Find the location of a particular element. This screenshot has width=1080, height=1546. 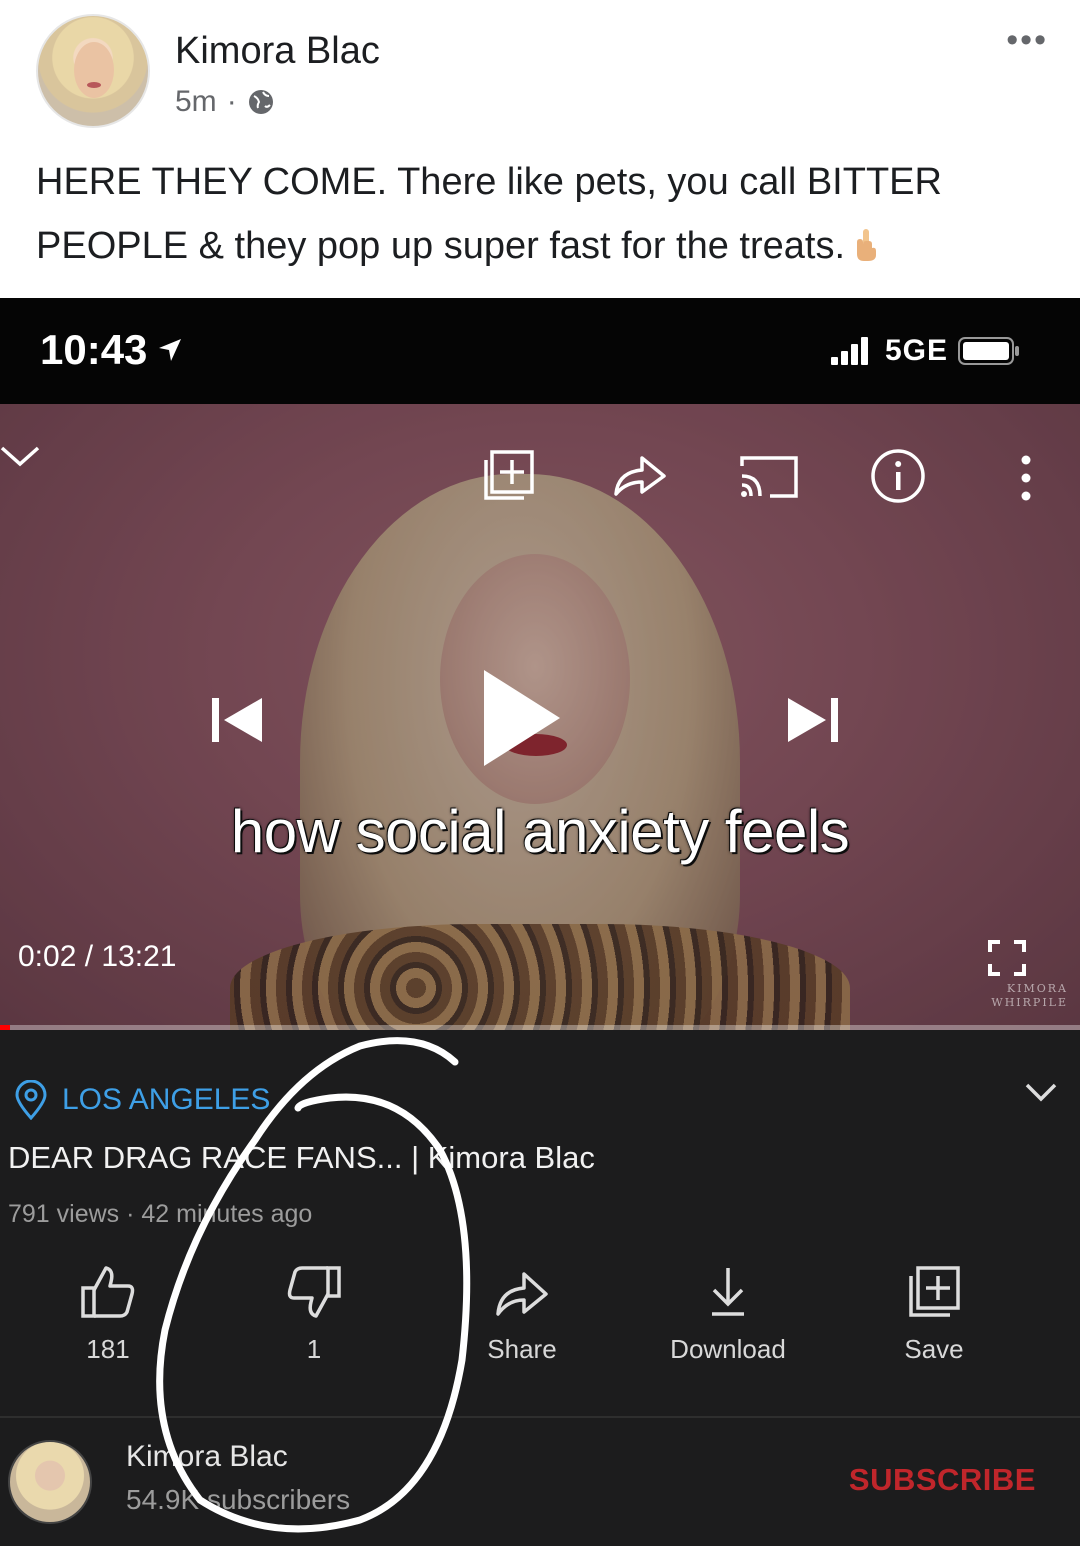

save-label: Save is located at coordinates (934, 1349).